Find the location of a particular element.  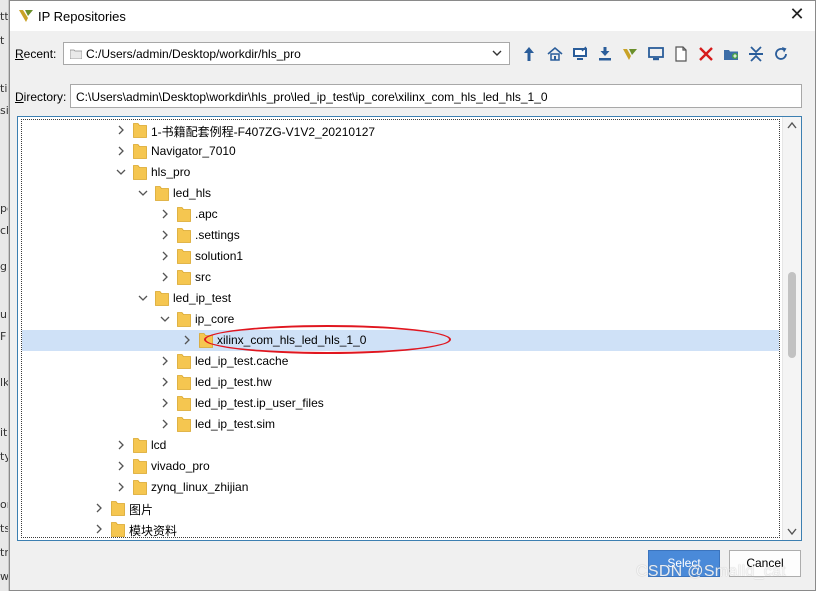

title-bar: IP Repositories ✕ is located at coordinates (412, 16).